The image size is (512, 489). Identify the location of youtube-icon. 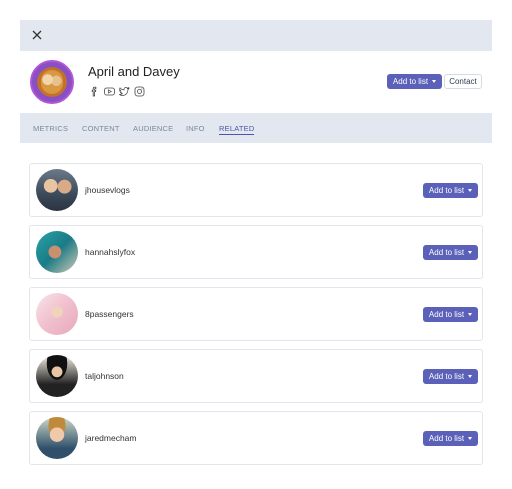
(109, 91).